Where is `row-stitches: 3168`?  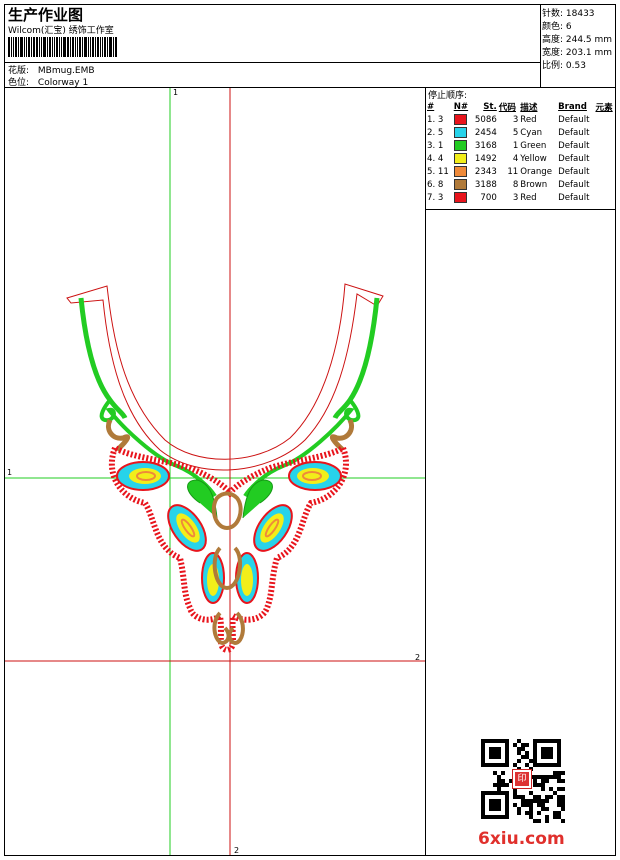 row-stitches: 3168 is located at coordinates (485, 145).